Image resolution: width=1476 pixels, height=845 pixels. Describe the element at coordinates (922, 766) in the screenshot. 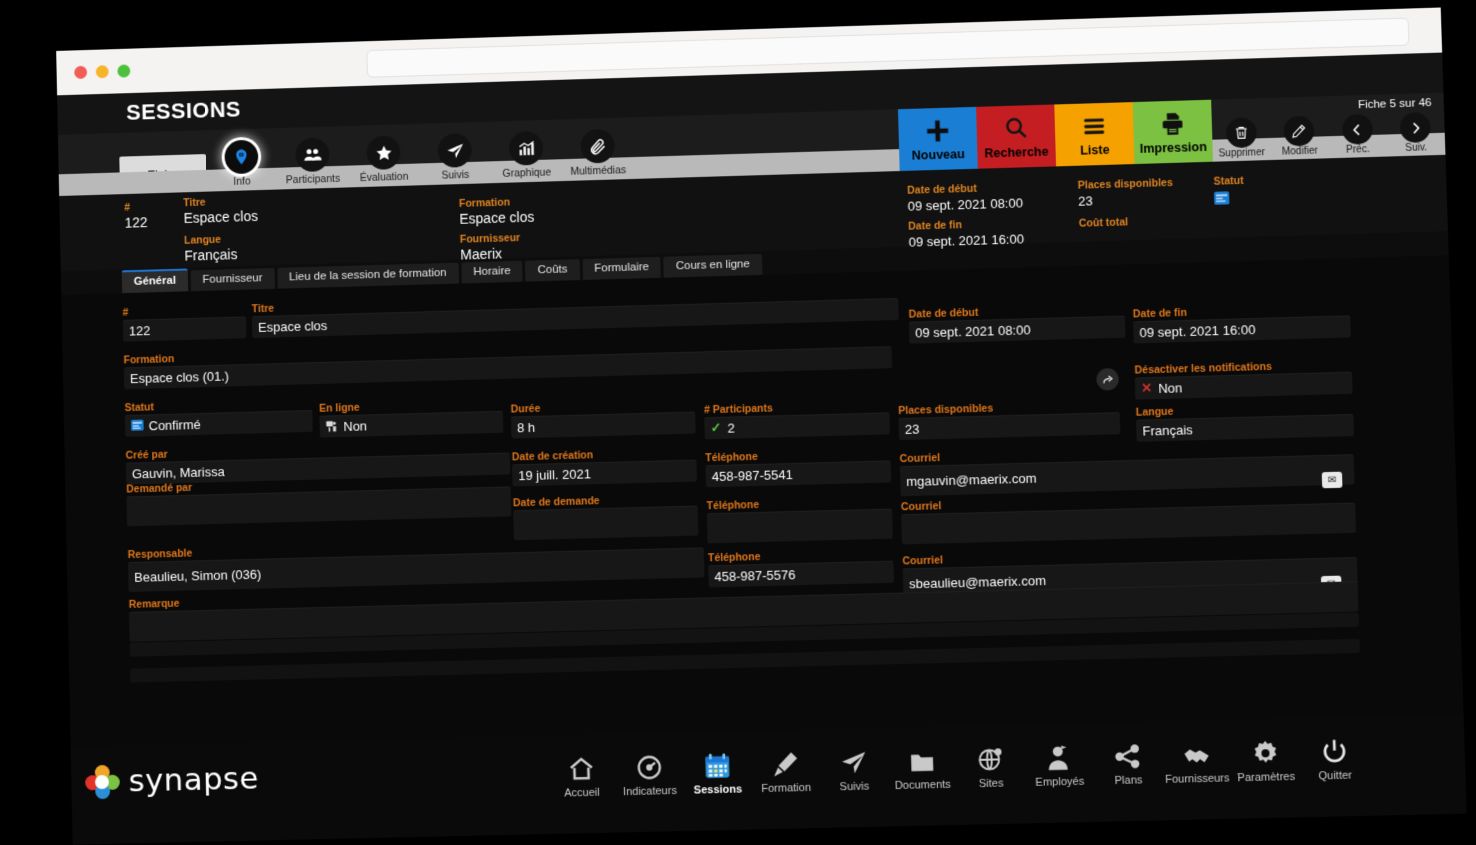

I see `nav-documents: Documents` at that location.